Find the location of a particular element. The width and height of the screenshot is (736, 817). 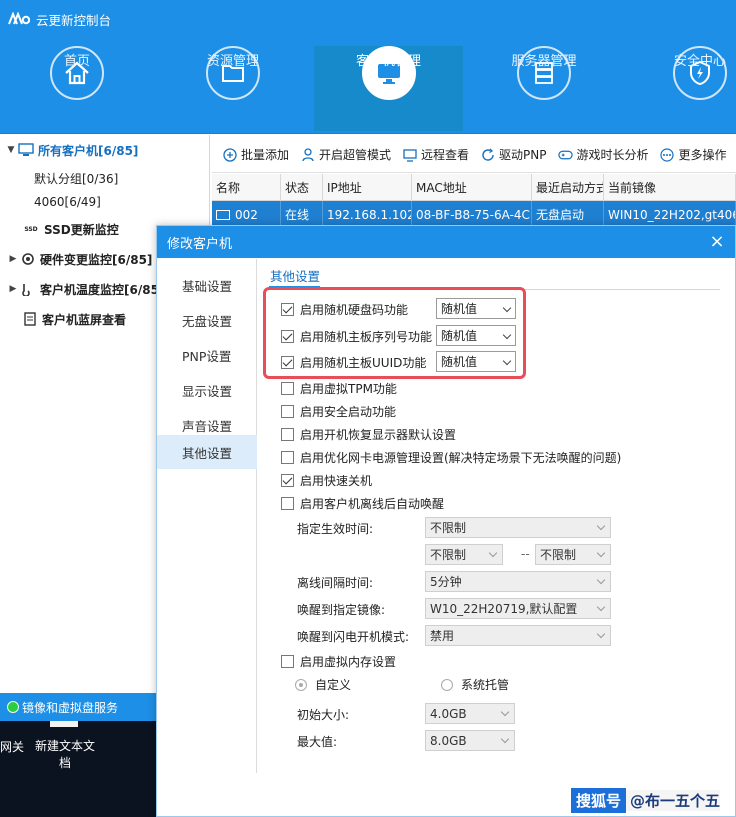

remote-view-button: 远程查看 is located at coordinates (435, 154).